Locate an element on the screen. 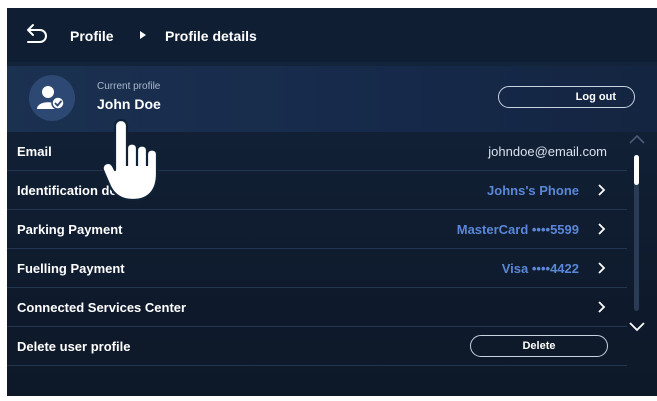  avatar is located at coordinates (52, 98).